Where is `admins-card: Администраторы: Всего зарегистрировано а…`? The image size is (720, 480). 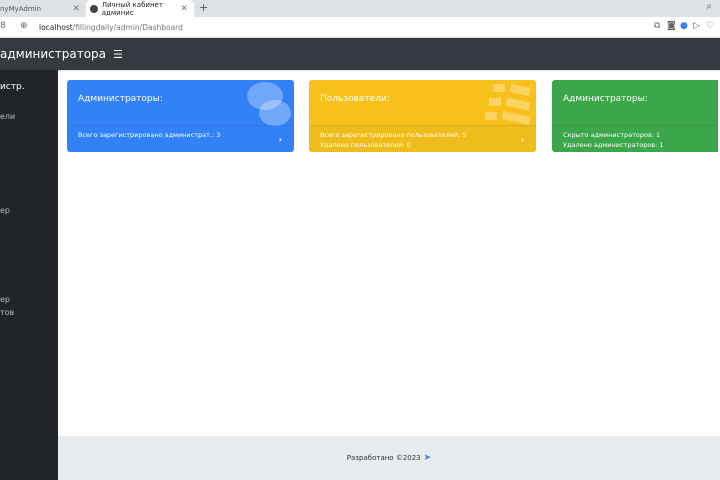
admins-card: Администраторы: Всего зарегистрировано а… is located at coordinates (180, 116).